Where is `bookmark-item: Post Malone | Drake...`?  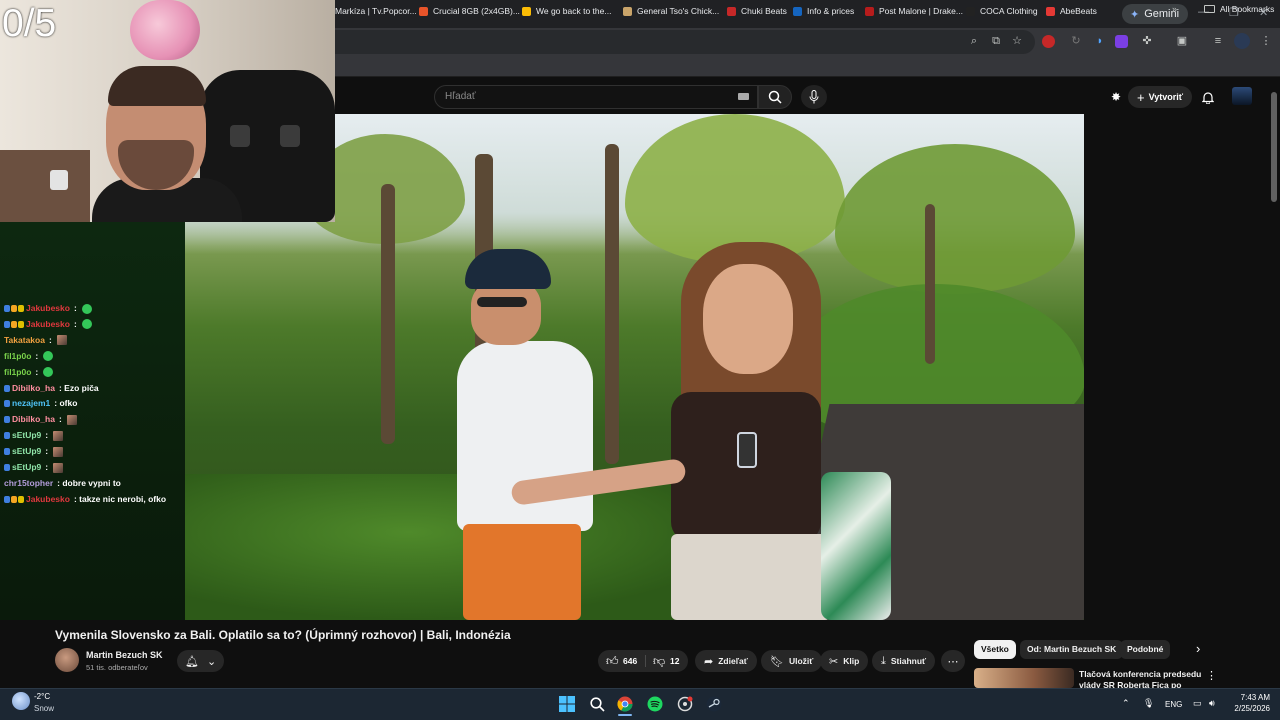 bookmark-item: Post Malone | Drake... is located at coordinates (914, 11).